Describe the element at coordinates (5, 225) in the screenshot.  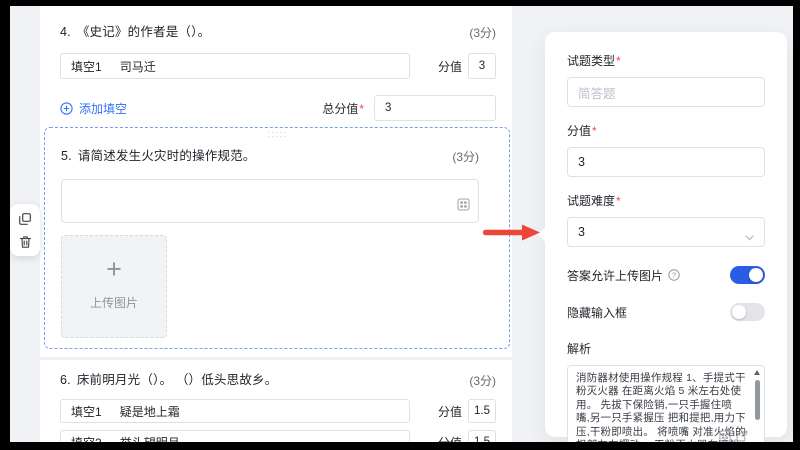
I see `letterbox-left` at that location.